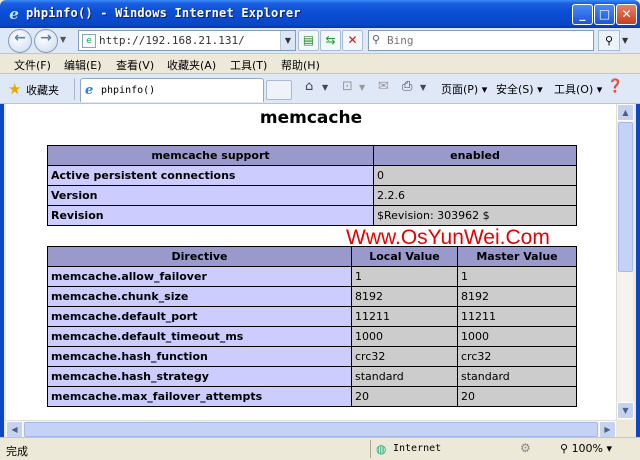 This screenshot has width=640, height=460. Describe the element at coordinates (604, 14) in the screenshot. I see `maximize-button: □` at that location.